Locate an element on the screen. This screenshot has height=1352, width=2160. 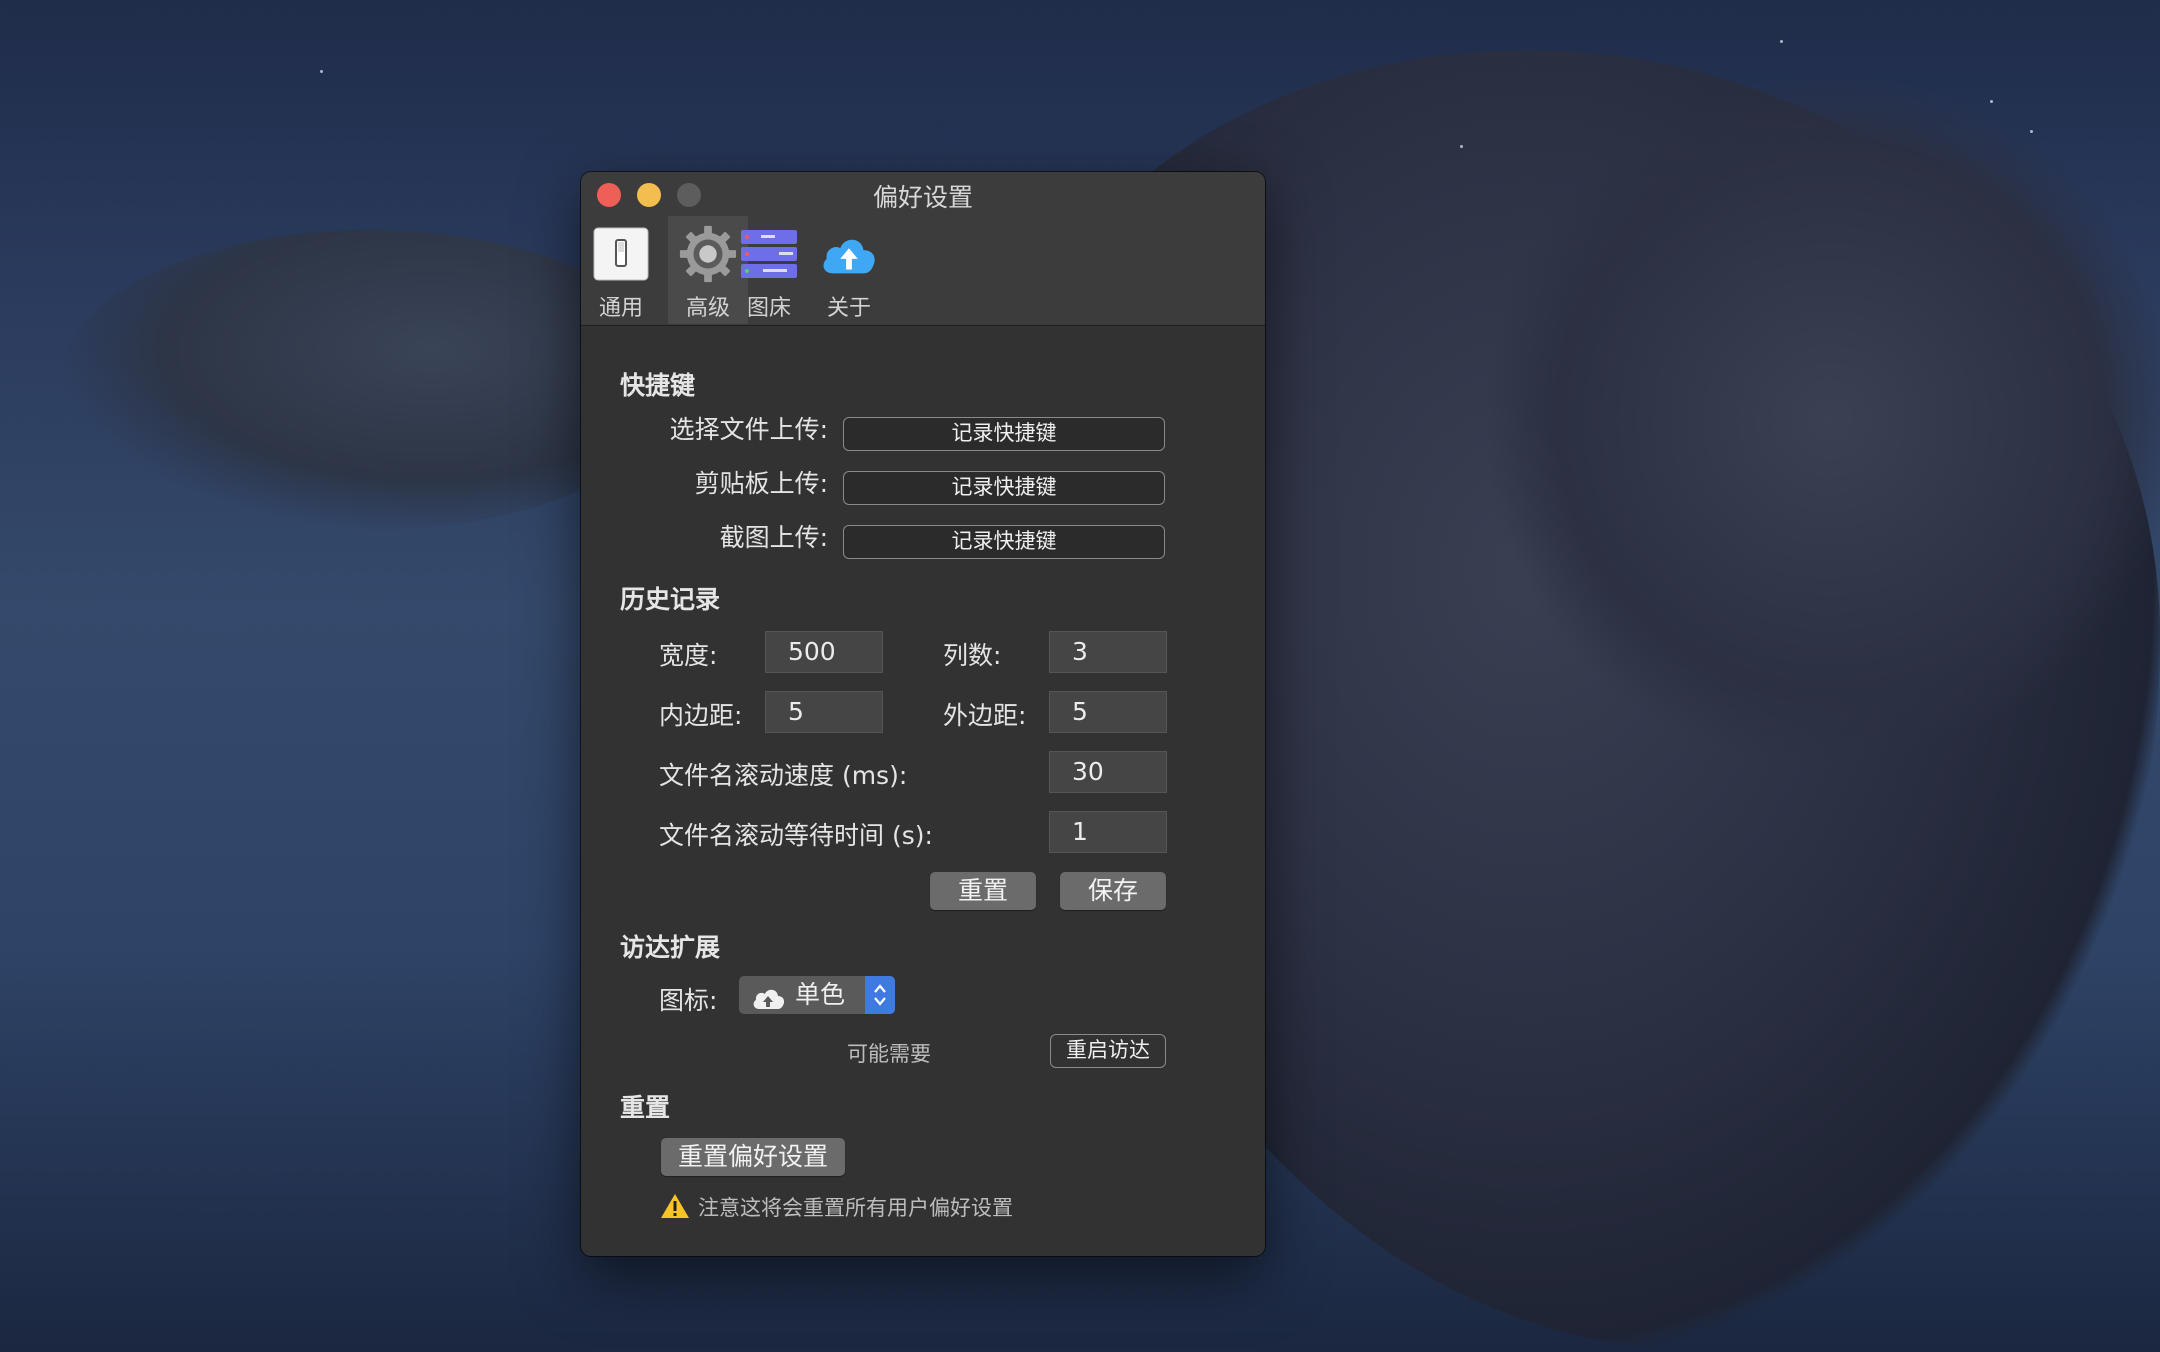
inner-padding-label: 内边距: is located at coordinates (701, 715).